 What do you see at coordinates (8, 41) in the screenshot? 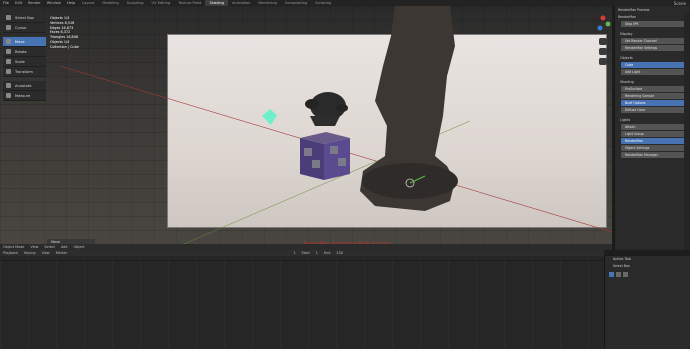
I see `move-icon` at bounding box center [8, 41].